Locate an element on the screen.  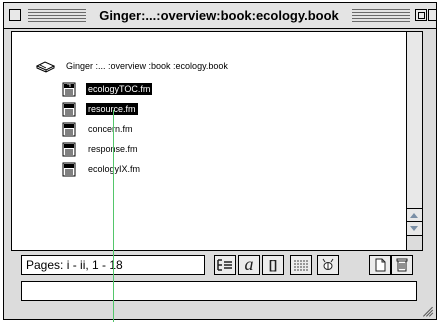
arrow-down-icon is located at coordinates (414, 228).